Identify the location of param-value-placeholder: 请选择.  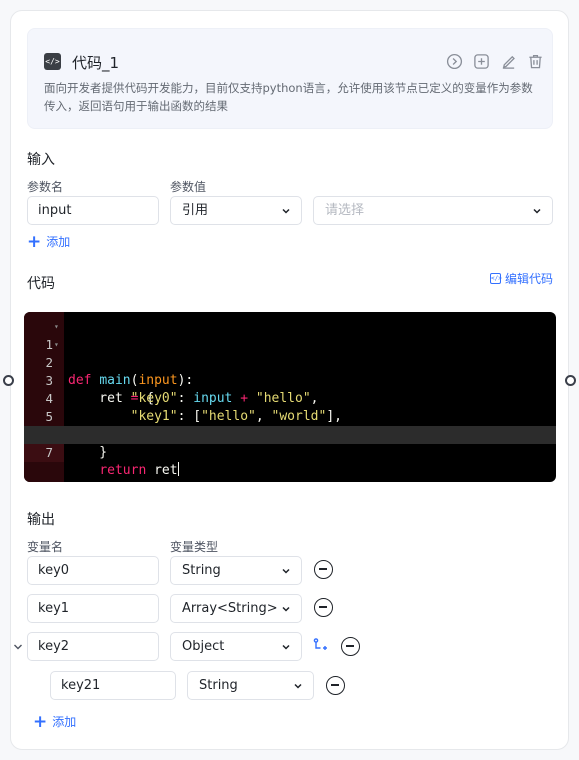
(345, 210).